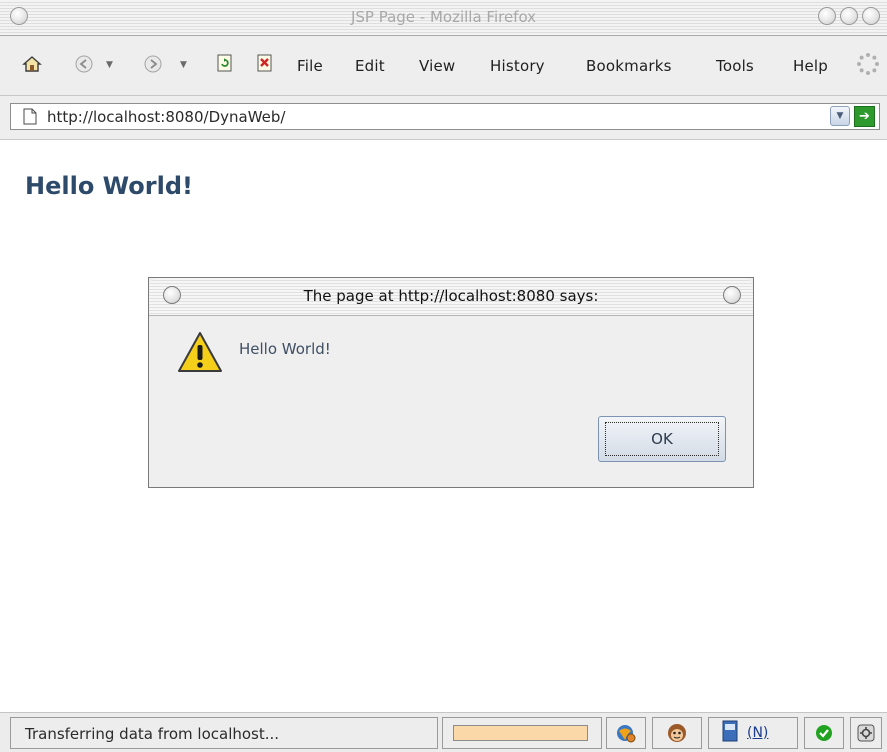 The width and height of the screenshot is (887, 752). What do you see at coordinates (866, 733) in the screenshot?
I see `extension-icon` at bounding box center [866, 733].